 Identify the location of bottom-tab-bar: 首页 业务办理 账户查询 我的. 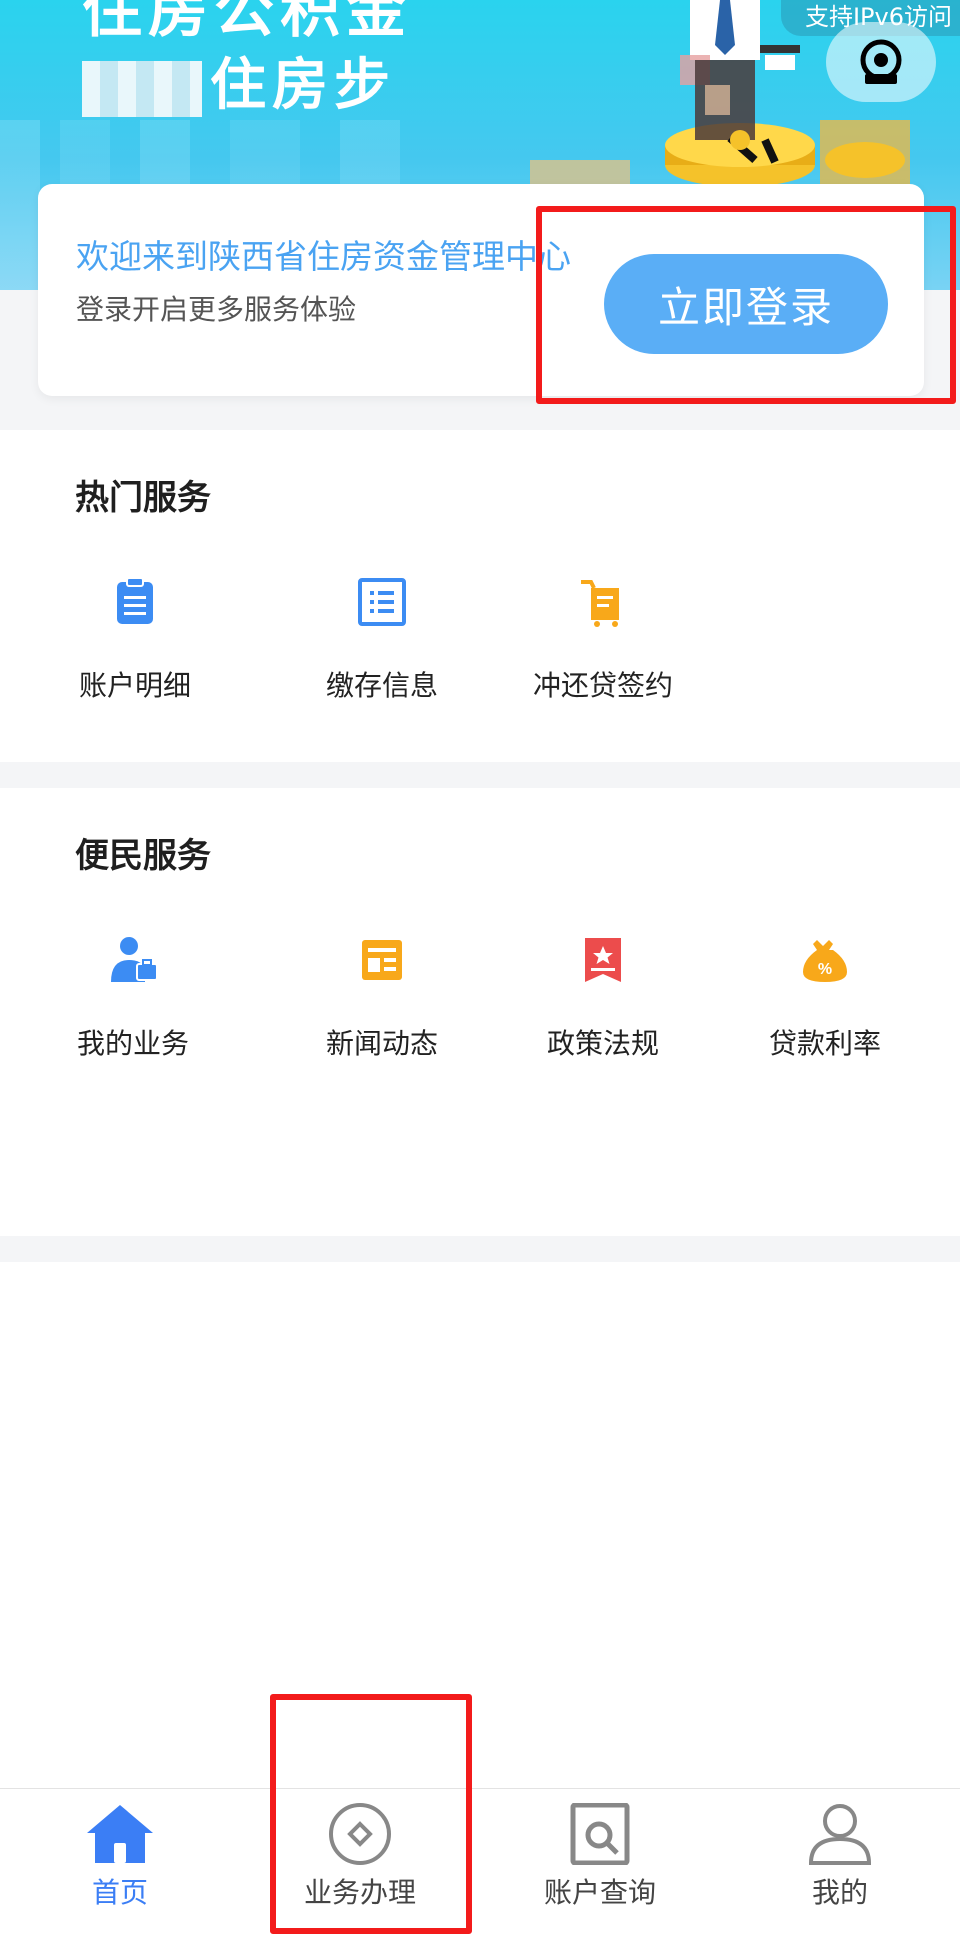
(480, 1863).